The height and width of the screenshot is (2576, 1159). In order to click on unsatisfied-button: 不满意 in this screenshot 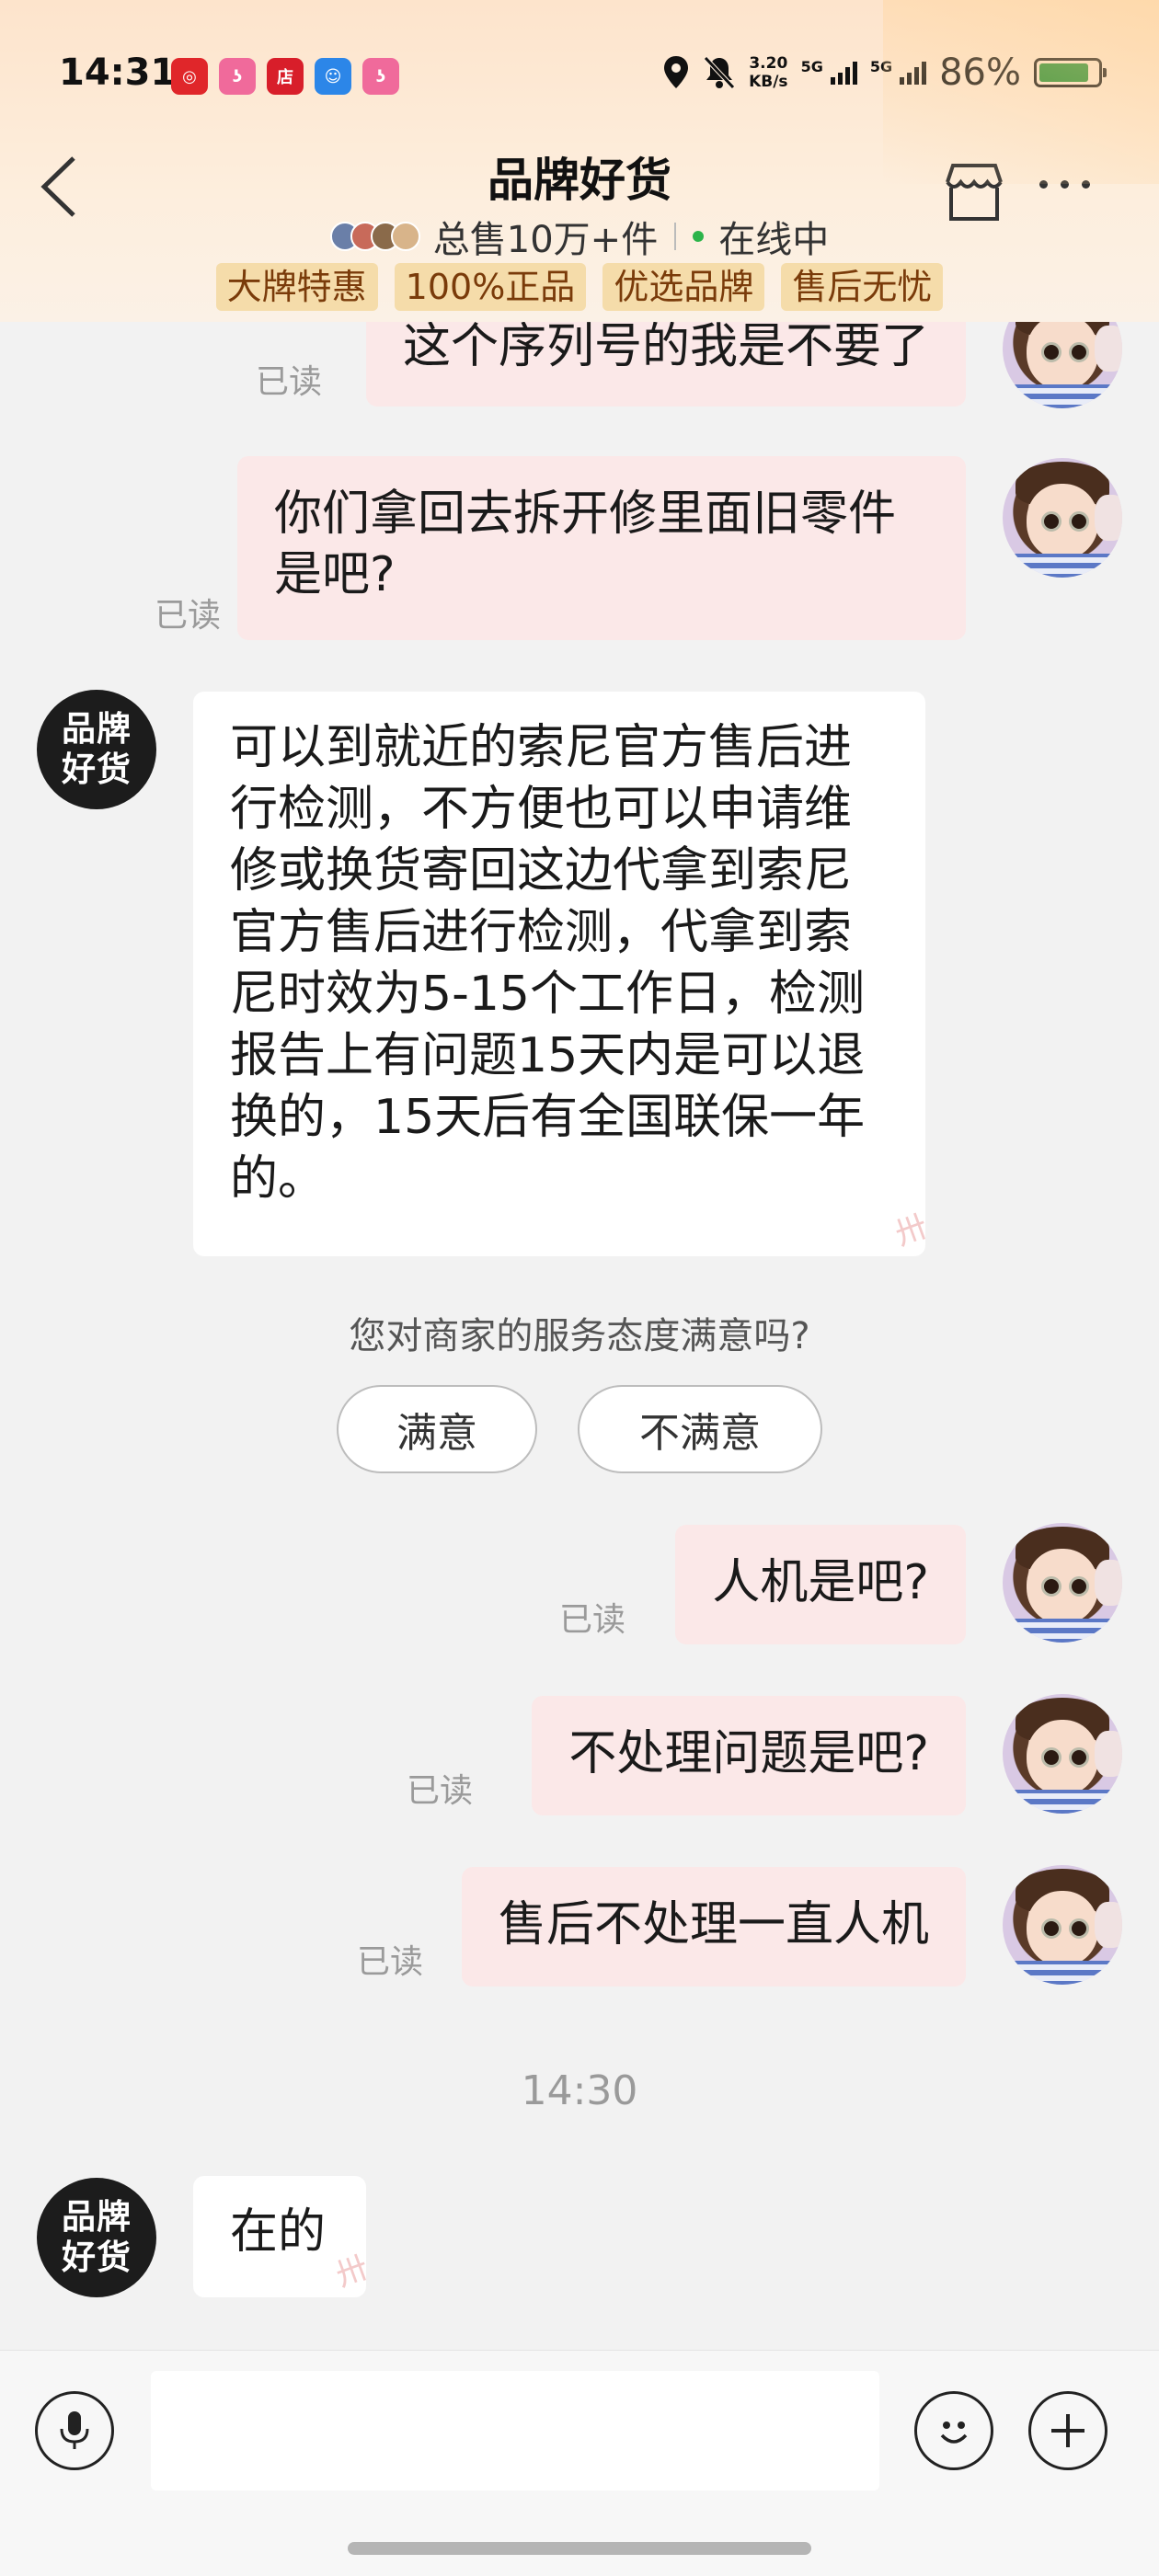, I will do `click(700, 1429)`.